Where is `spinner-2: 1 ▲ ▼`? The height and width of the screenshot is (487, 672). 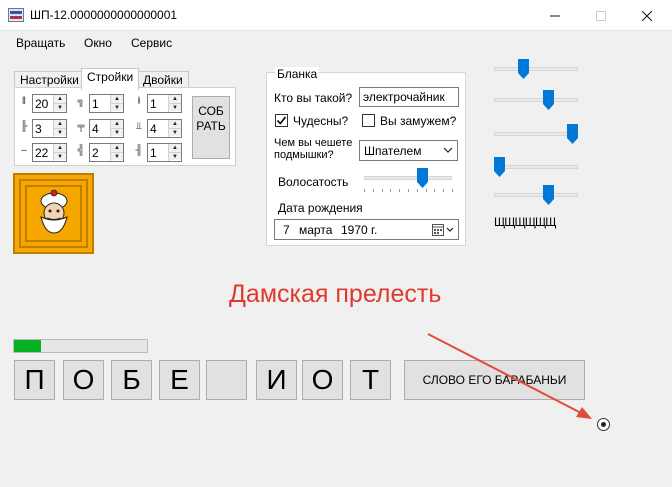 spinner-2: 1 ▲ ▼ is located at coordinates (106, 103).